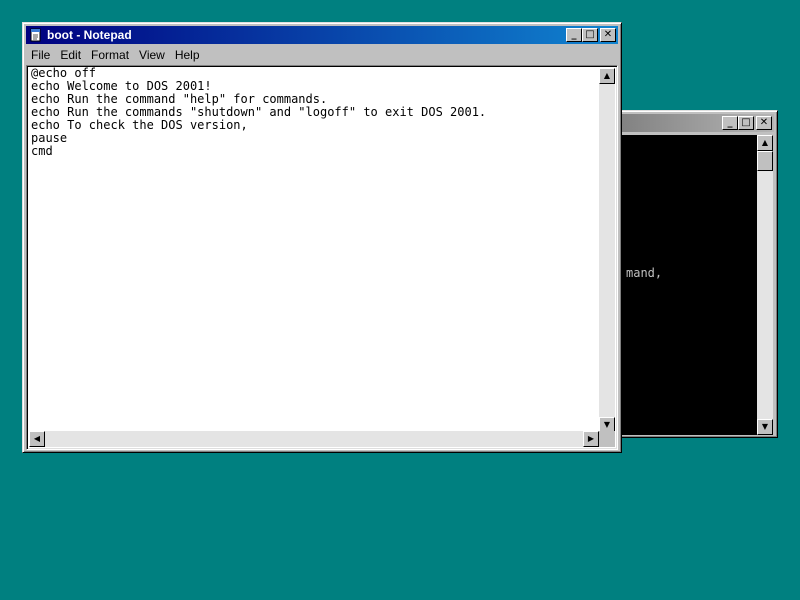 The height and width of the screenshot is (600, 800). What do you see at coordinates (70, 55) in the screenshot?
I see `menu-edit: Edit` at bounding box center [70, 55].